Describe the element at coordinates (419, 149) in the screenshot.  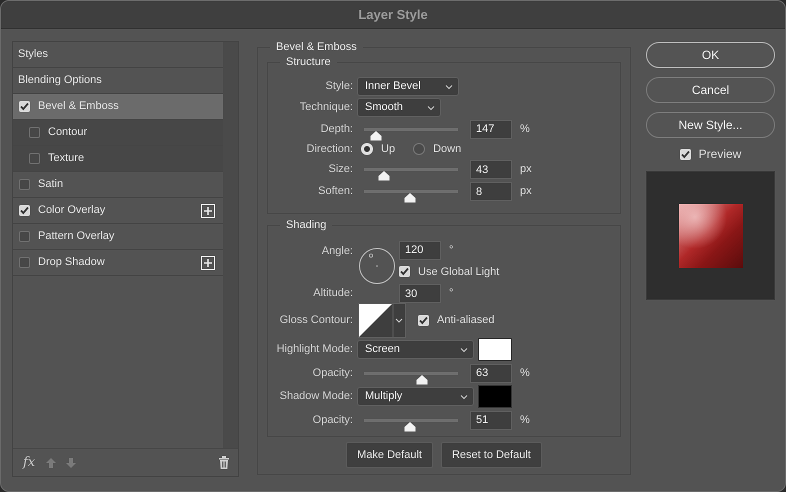
I see `radio-button` at that location.